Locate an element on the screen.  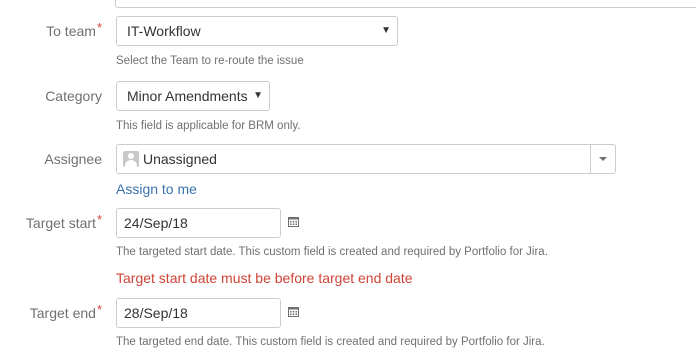
assignee-picker: Unassigned is located at coordinates (366, 159).